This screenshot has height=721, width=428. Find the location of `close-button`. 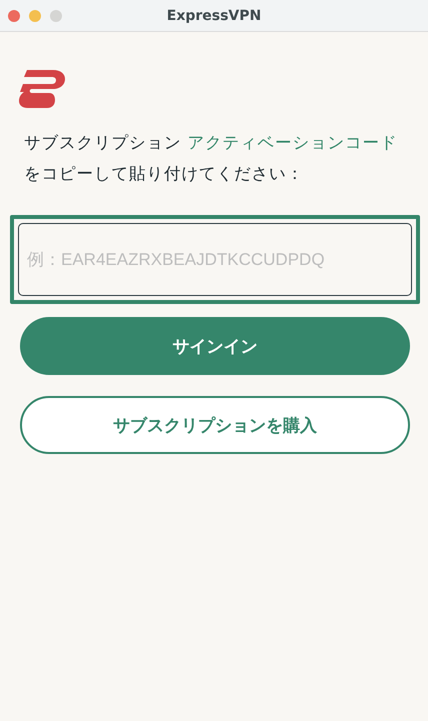

close-button is located at coordinates (14, 16).